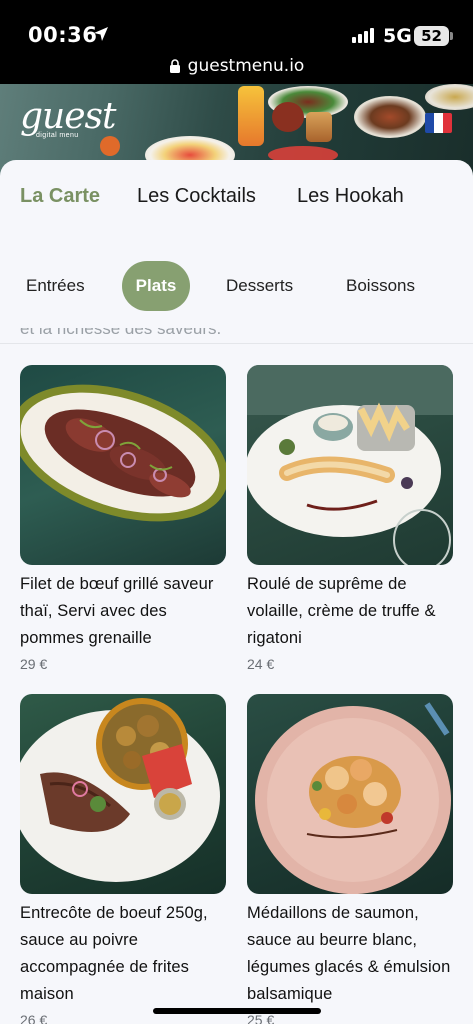 This screenshot has width=473, height=1024. Describe the element at coordinates (156, 286) in the screenshot. I see `chip-plats: Plats` at that location.